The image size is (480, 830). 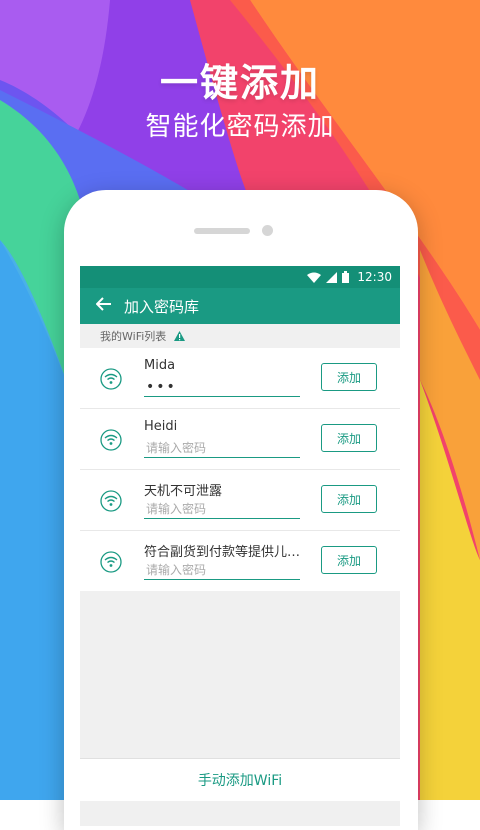 What do you see at coordinates (161, 426) in the screenshot?
I see `wifi-ssid: Heidi` at bounding box center [161, 426].